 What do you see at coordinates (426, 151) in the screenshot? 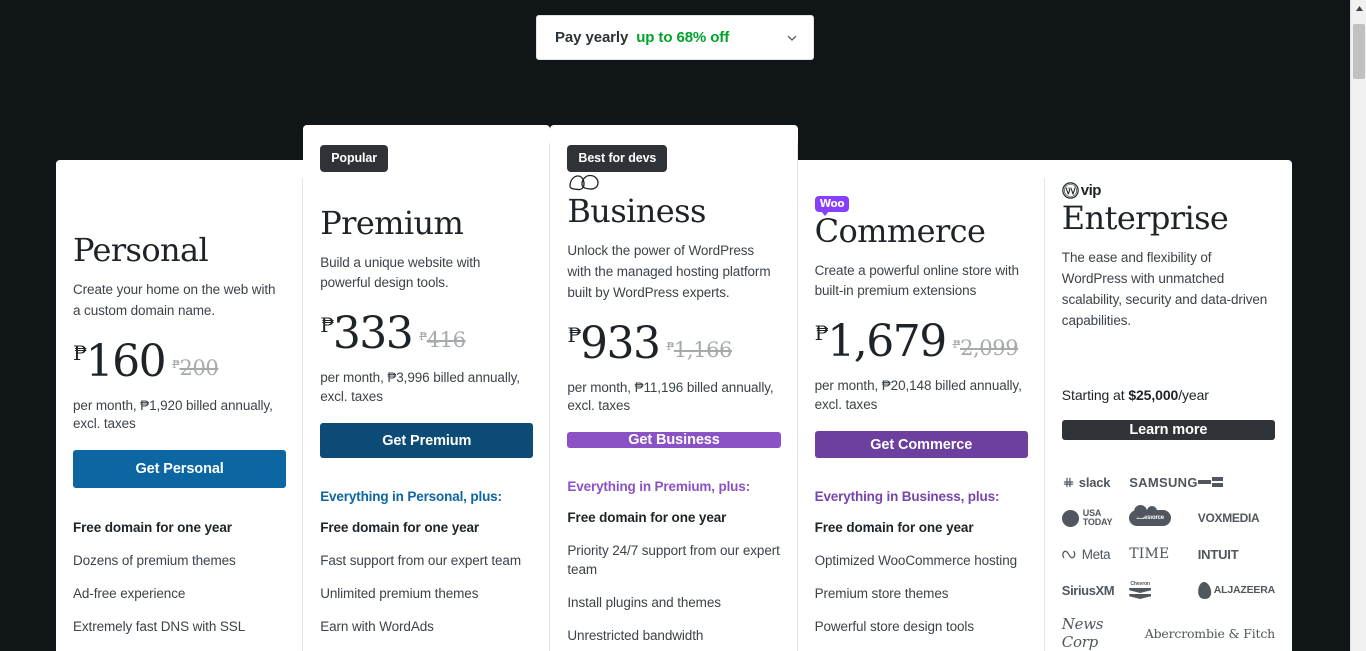
I see `plan-badge-slot: Popular` at bounding box center [426, 151].